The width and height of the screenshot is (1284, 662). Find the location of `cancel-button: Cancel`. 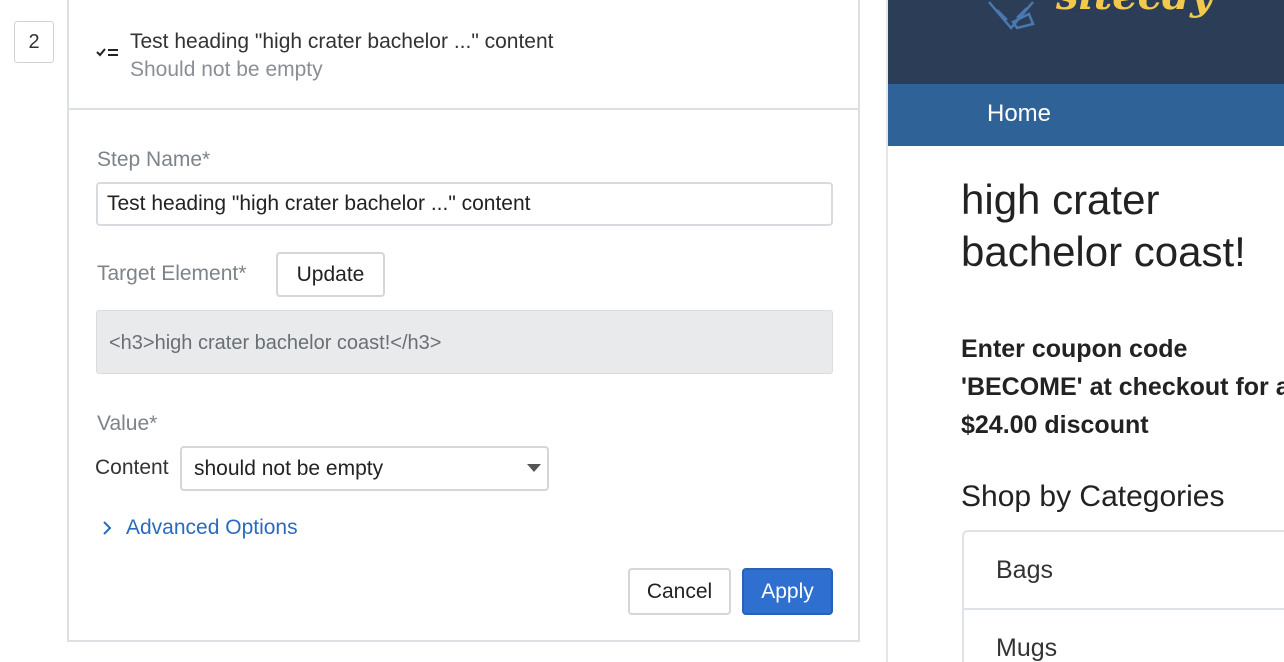

cancel-button: Cancel is located at coordinates (679, 591).